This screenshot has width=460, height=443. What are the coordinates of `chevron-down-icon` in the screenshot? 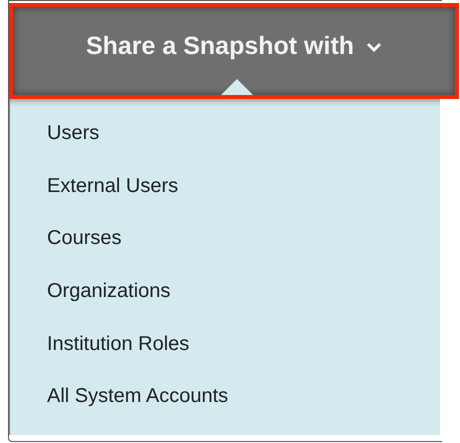 It's located at (374, 47).